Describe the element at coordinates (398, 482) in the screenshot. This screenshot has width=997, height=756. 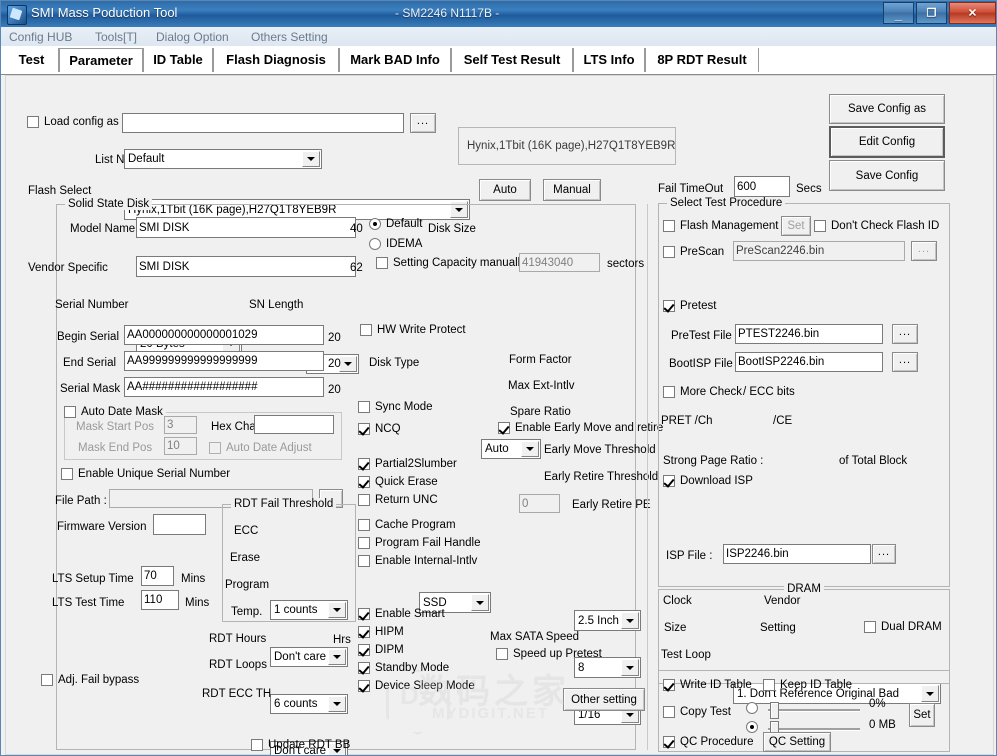
I see `quick-erase-checkbox: Quick Erase` at that location.